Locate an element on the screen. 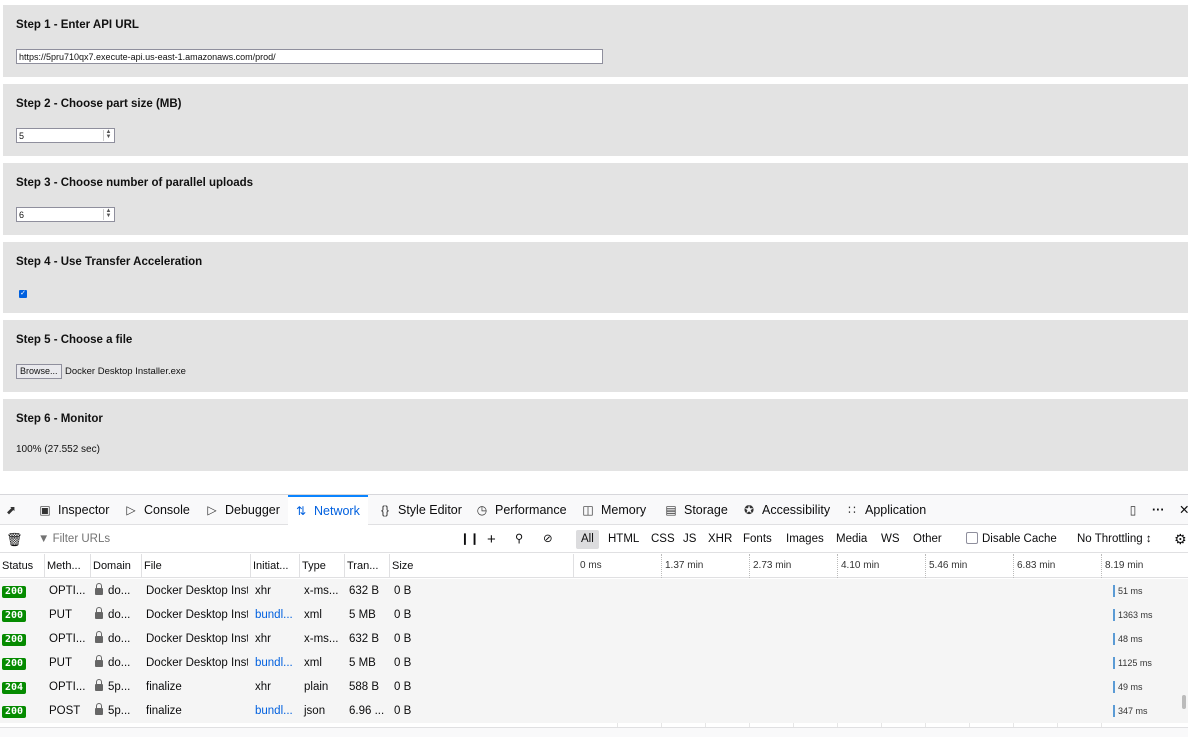  cell-method: PUT is located at coordinates (60, 615).